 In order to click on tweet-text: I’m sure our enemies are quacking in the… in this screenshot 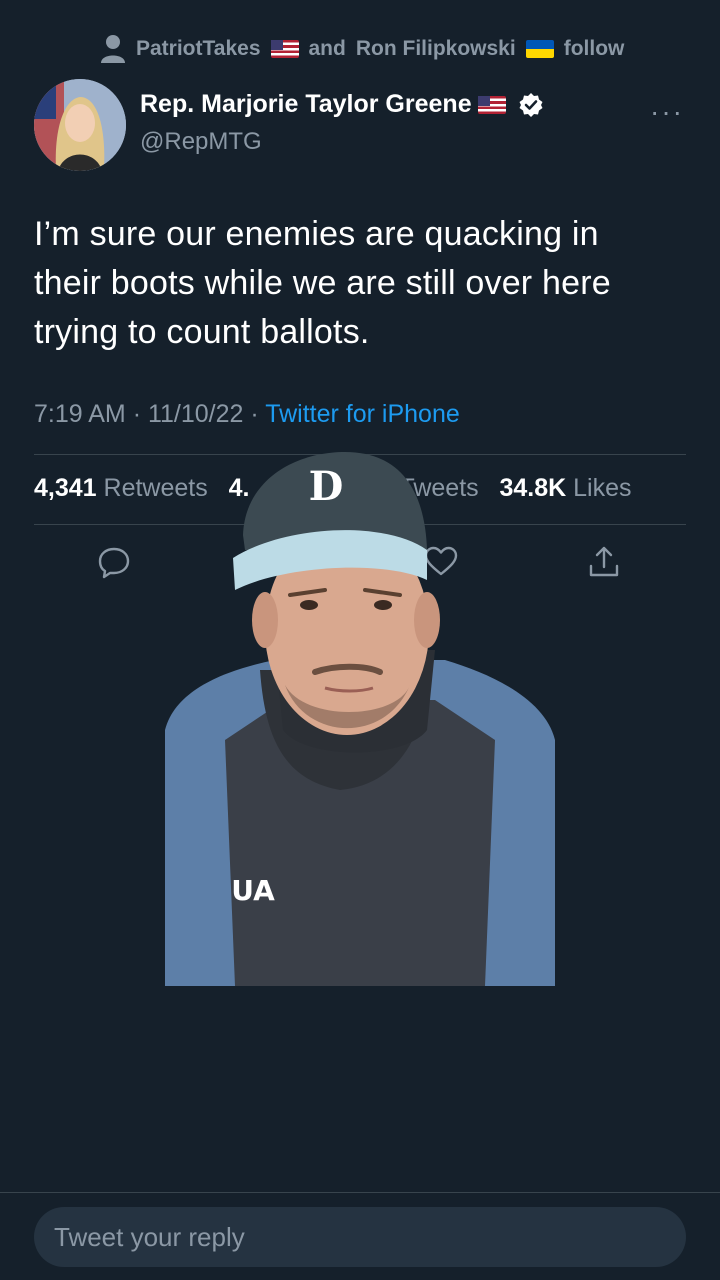, I will do `click(322, 283)`.